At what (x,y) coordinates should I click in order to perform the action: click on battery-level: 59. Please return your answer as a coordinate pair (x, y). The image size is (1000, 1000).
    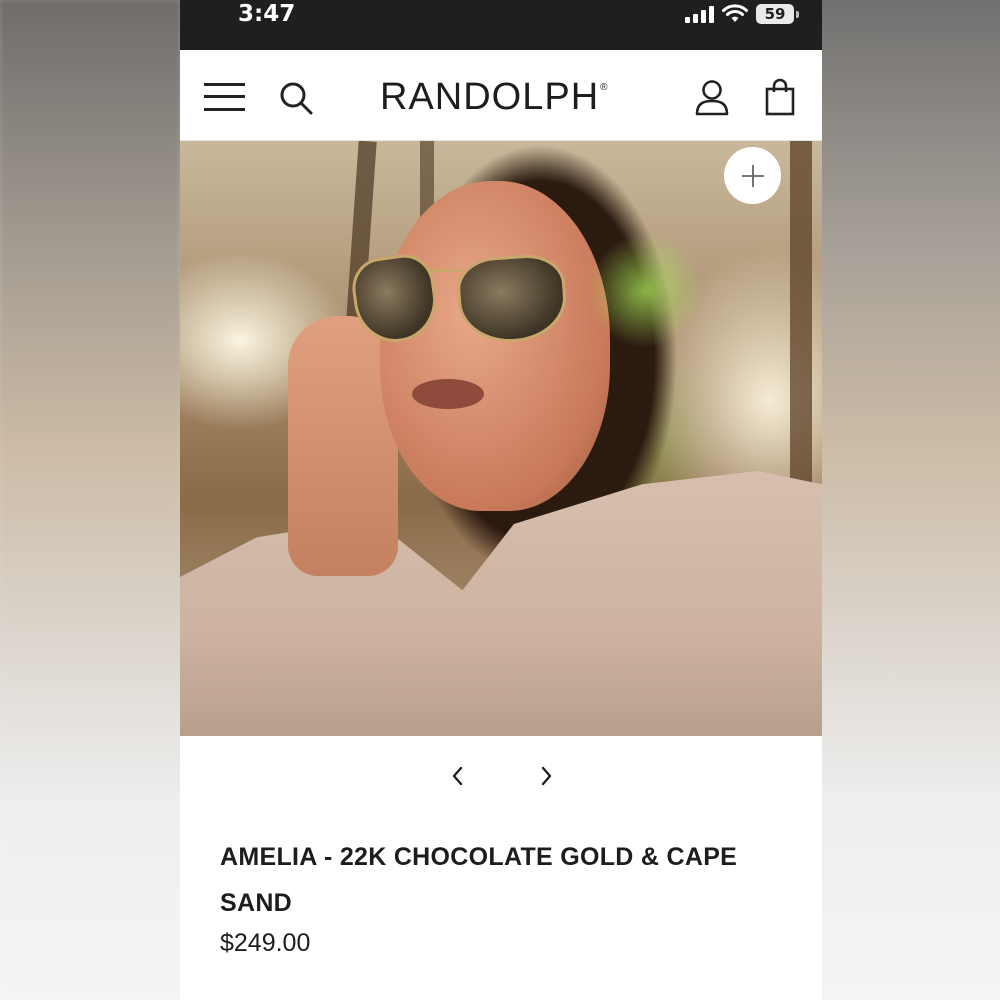
    Looking at the image, I should click on (775, 14).